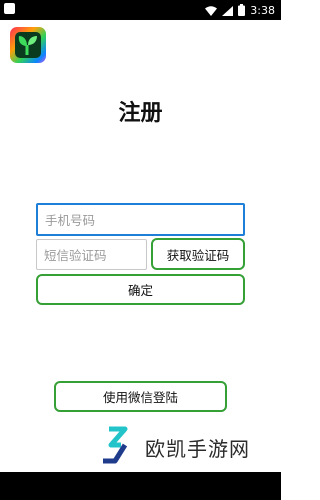 The image size is (320, 500). I want to click on status-bar: 3:38, so click(140, 10).